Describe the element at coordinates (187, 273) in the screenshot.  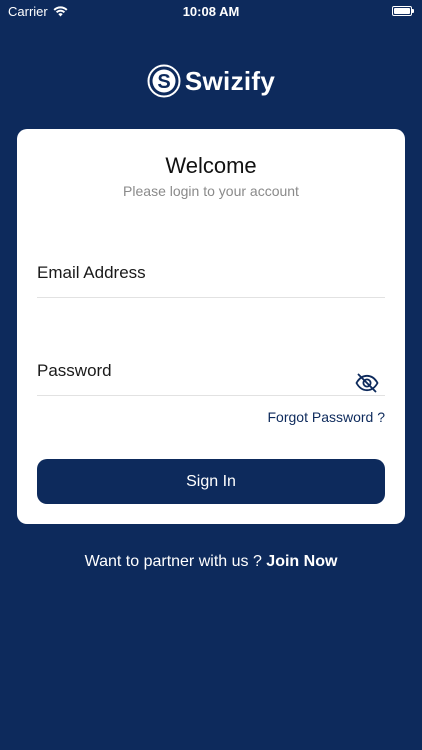
I see `email-input` at that location.